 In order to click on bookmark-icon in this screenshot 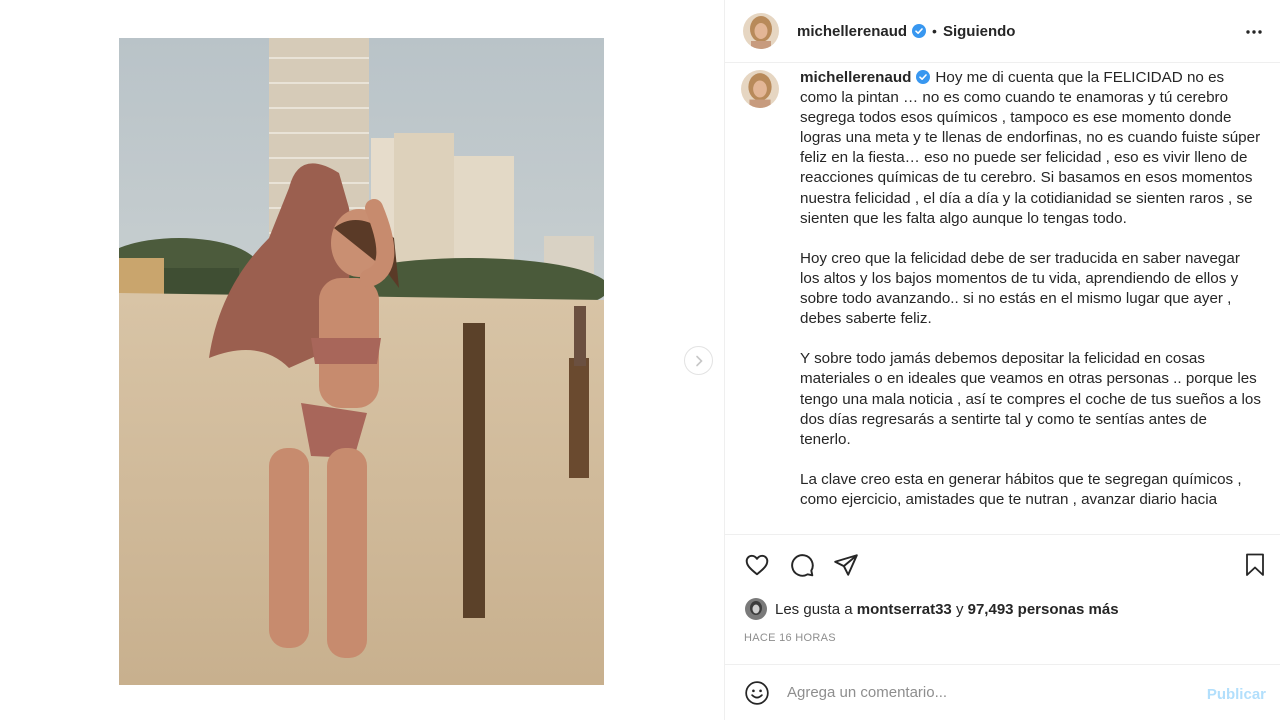, I will do `click(1255, 565)`.